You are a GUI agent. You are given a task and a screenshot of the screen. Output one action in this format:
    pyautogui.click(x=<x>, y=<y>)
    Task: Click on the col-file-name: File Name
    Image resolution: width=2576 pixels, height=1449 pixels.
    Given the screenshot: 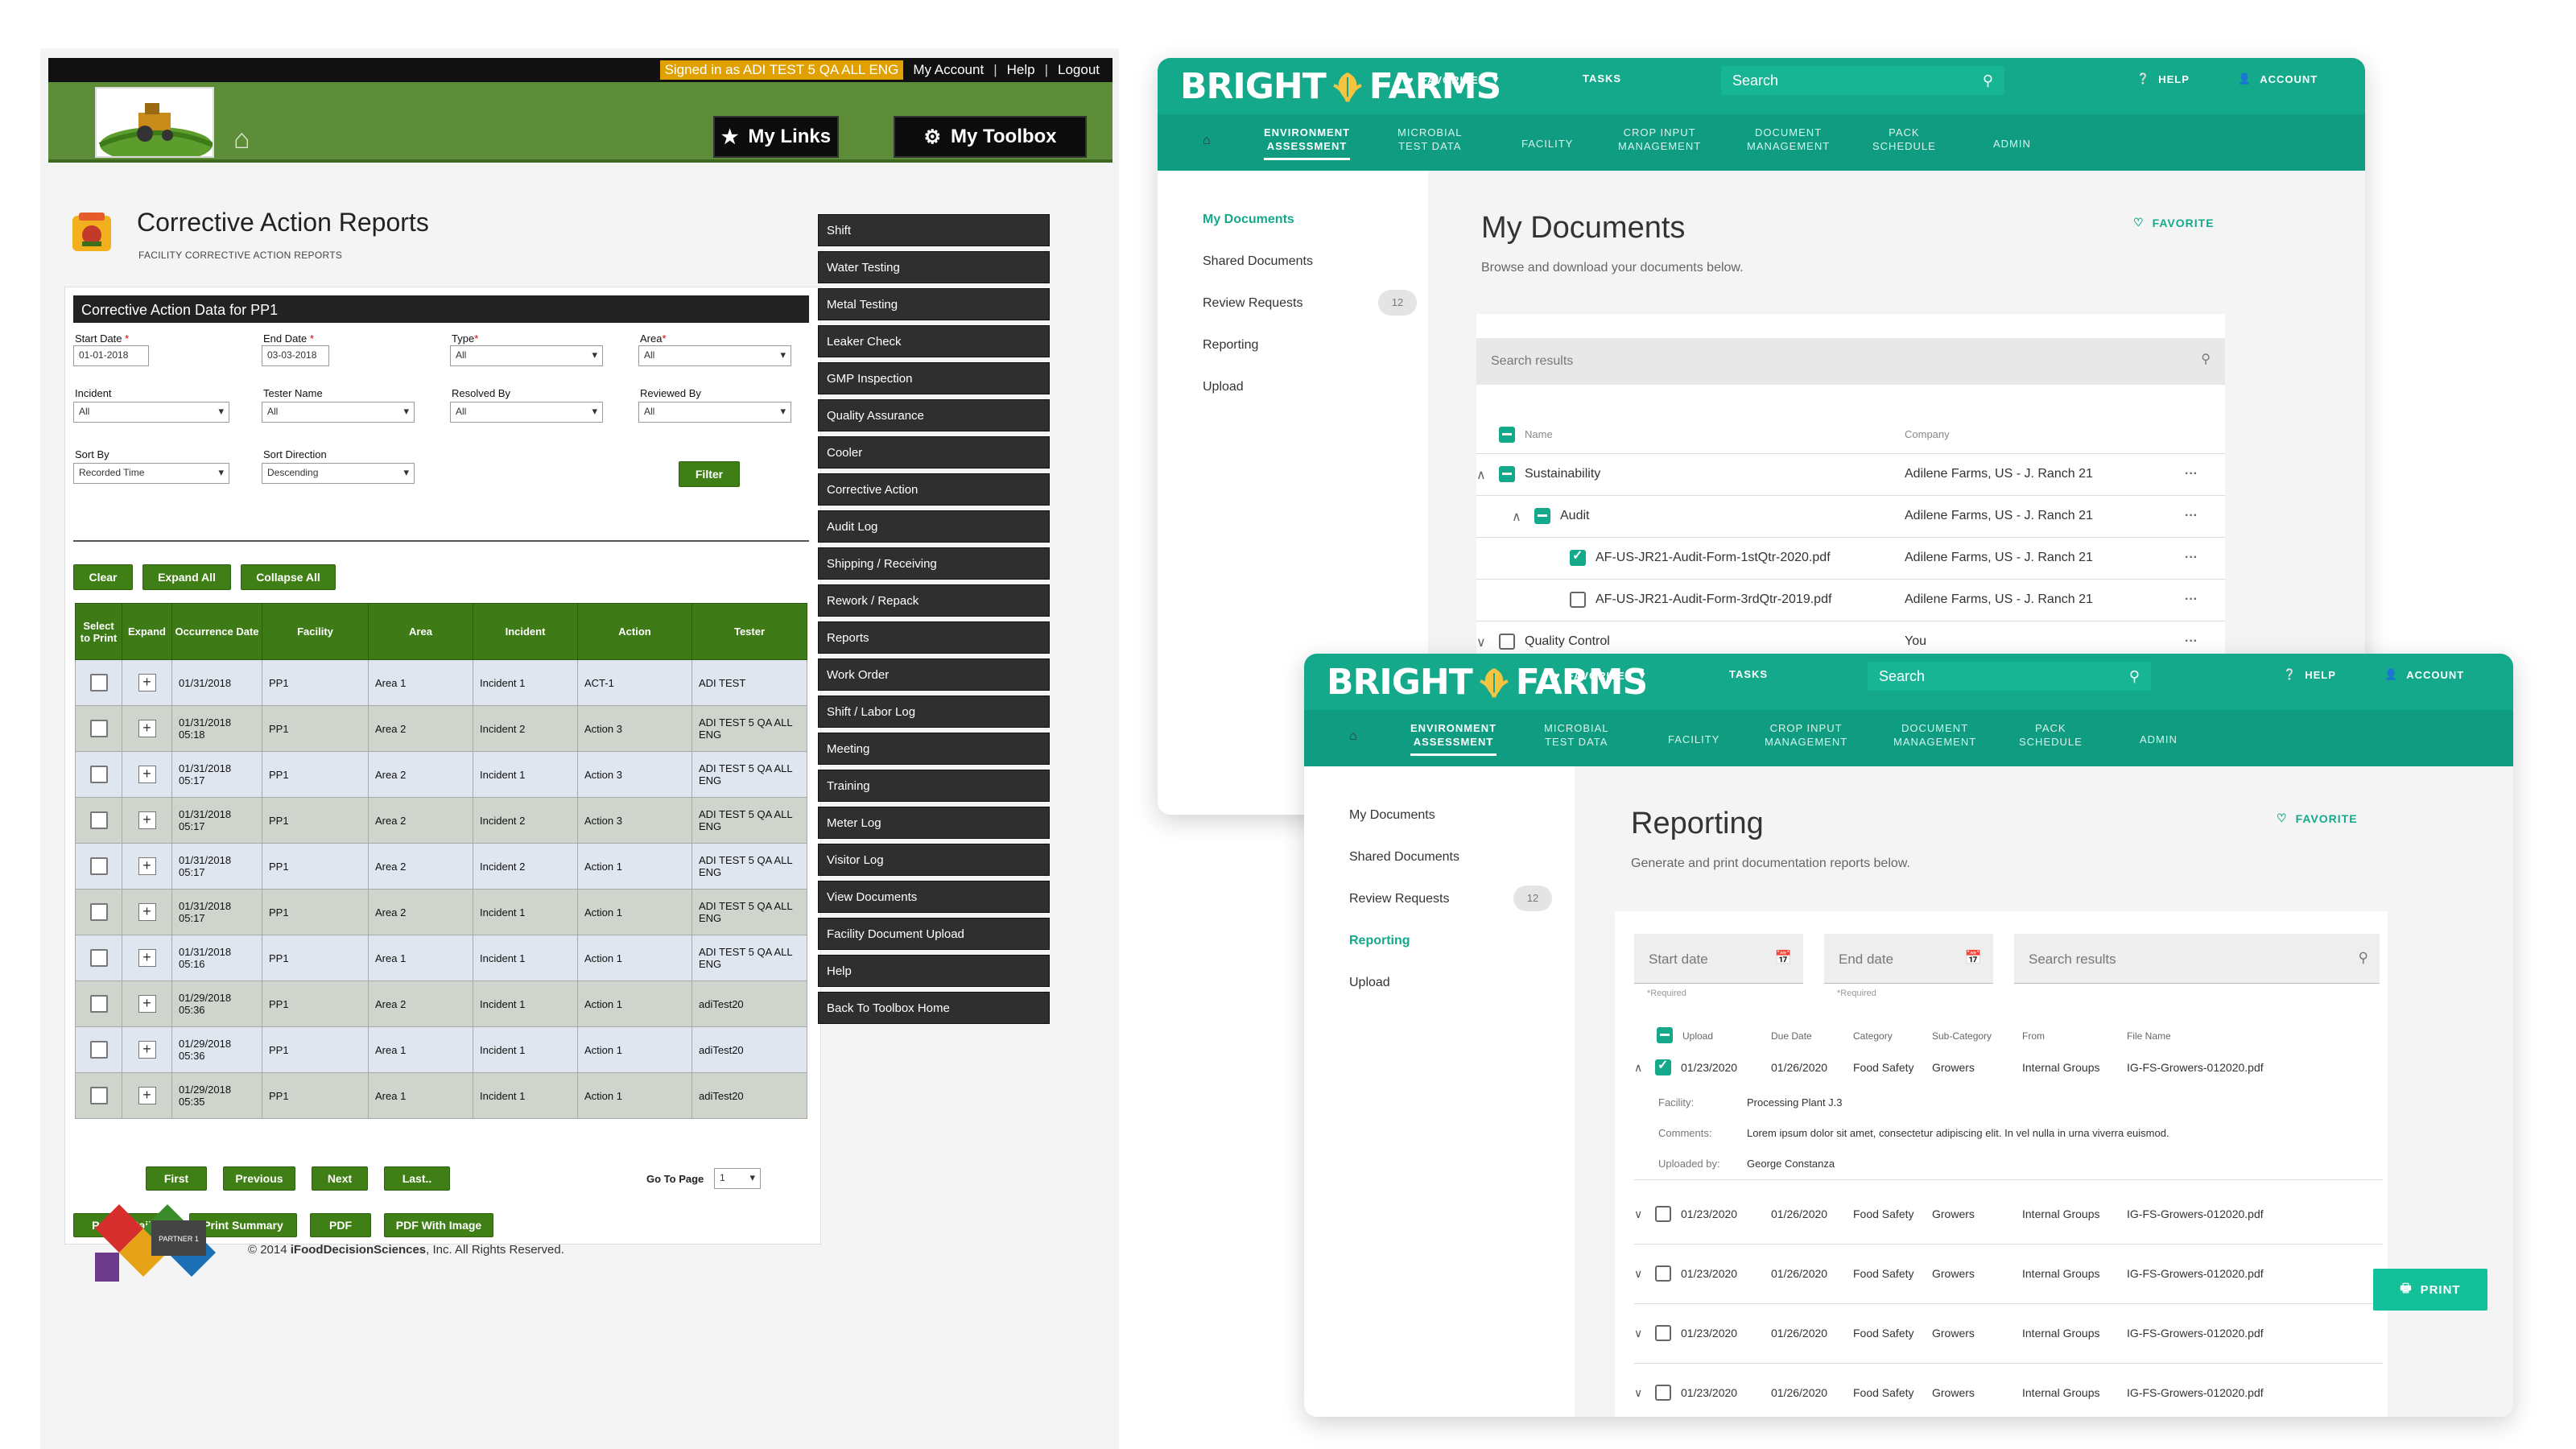 What is the action you would take?
    pyautogui.click(x=2149, y=1036)
    